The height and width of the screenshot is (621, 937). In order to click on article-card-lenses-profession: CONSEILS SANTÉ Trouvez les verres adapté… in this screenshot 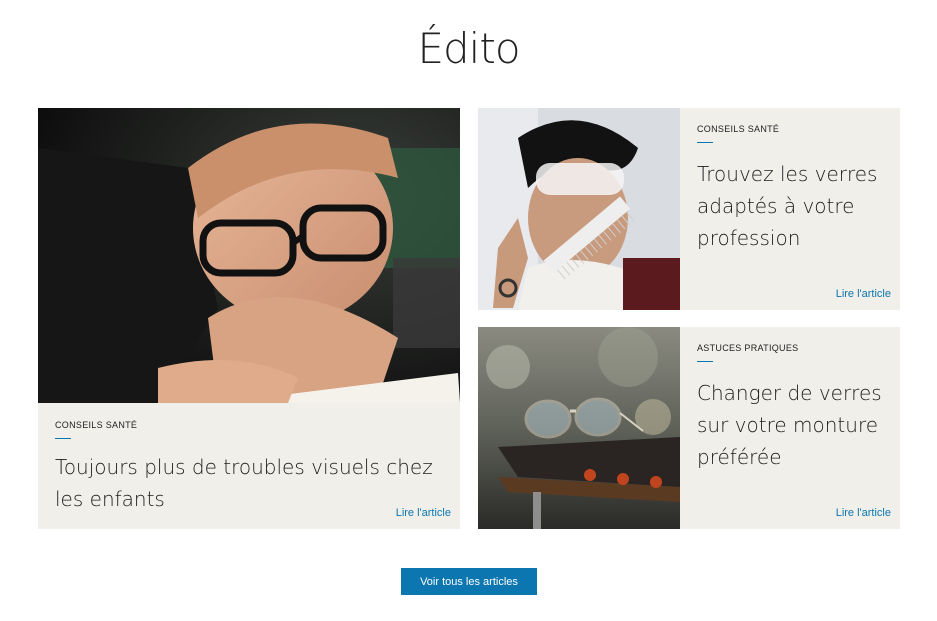, I will do `click(689, 209)`.